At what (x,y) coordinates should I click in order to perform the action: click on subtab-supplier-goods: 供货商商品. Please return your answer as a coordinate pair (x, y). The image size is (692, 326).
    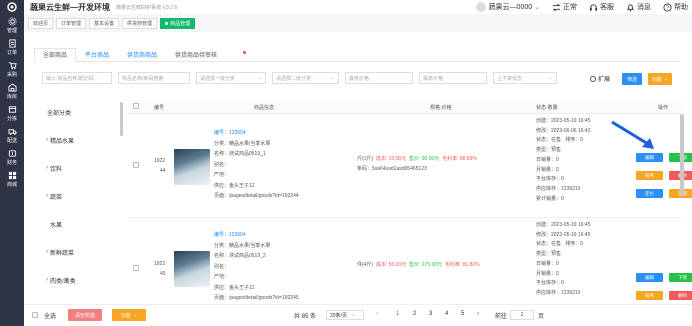
    Looking at the image, I should click on (142, 55).